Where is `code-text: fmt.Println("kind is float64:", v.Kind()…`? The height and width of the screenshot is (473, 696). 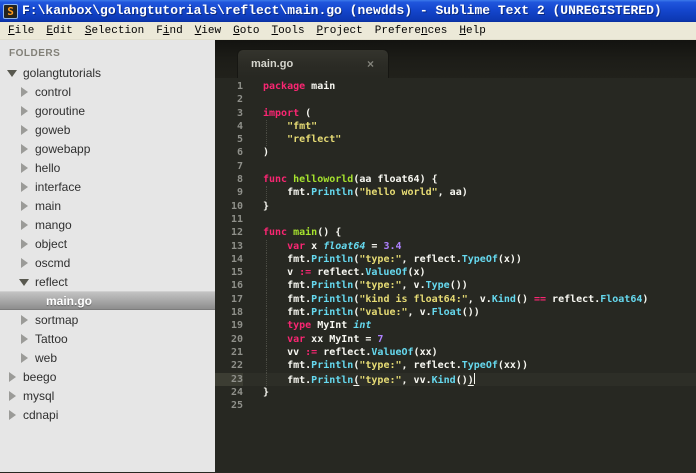
code-text: fmt.Println("kind is float64:", v.Kind()… is located at coordinates (469, 299).